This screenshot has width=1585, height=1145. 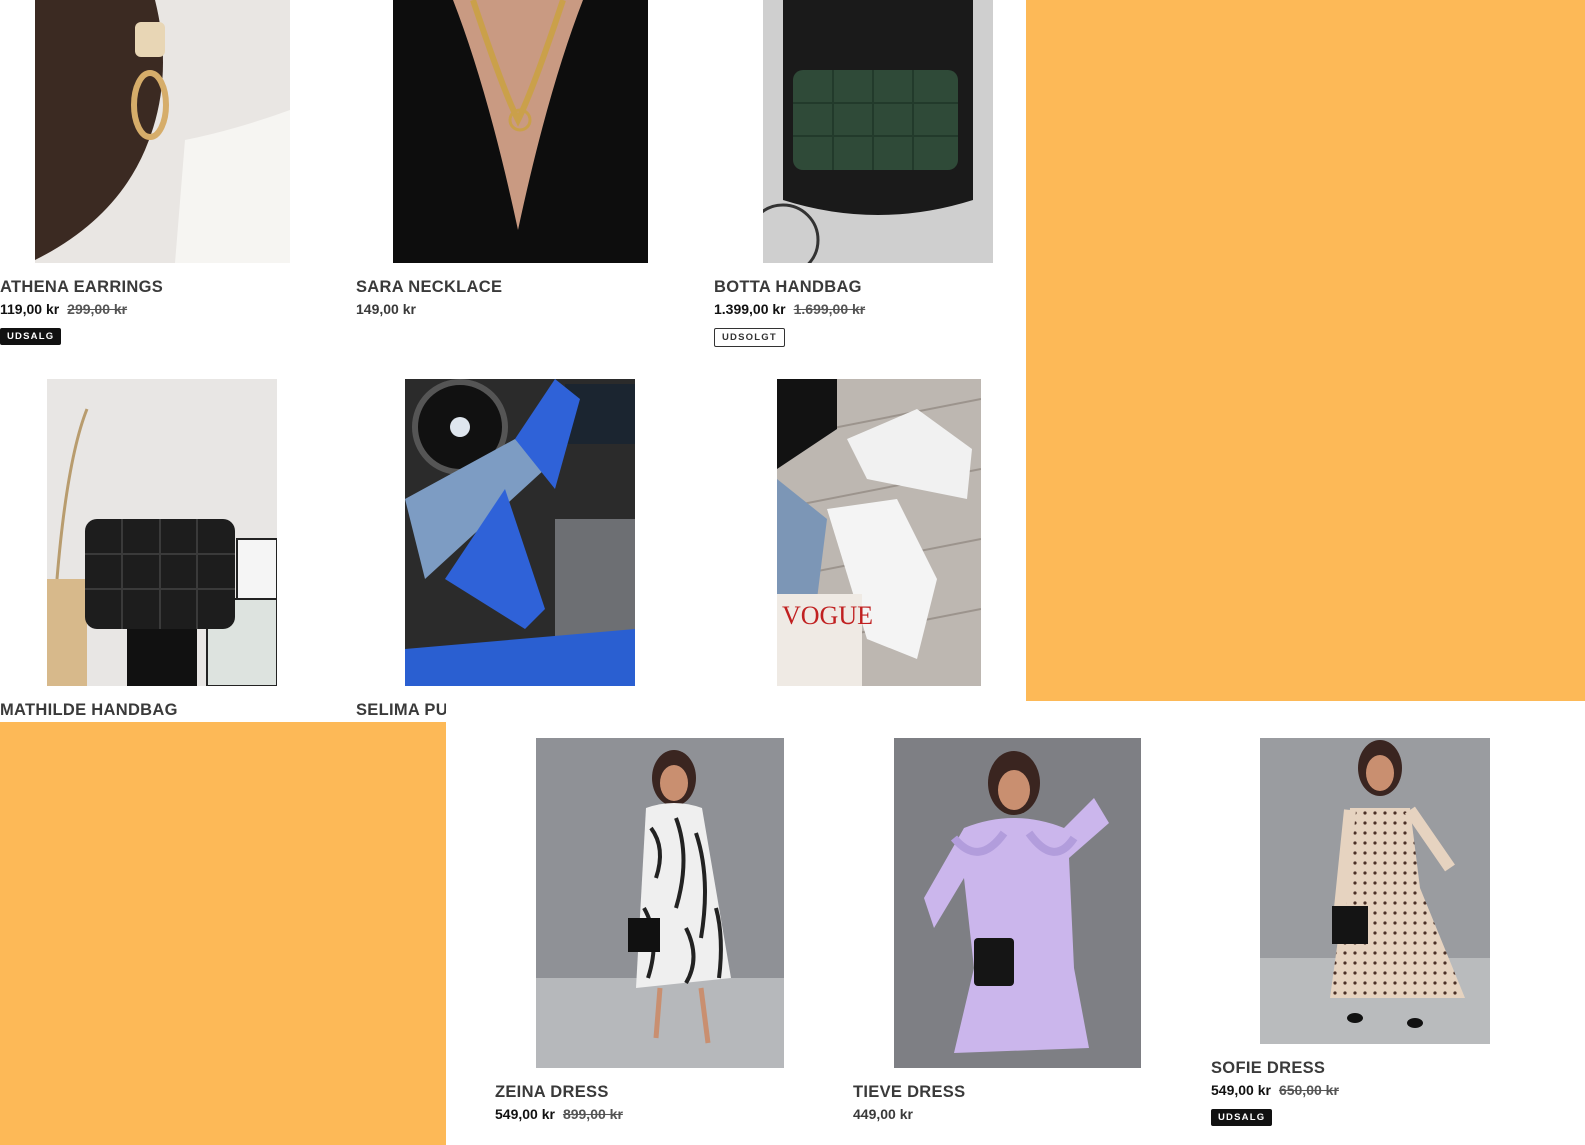 What do you see at coordinates (429, 287) in the screenshot?
I see `product-title: SARA NECKLACE` at bounding box center [429, 287].